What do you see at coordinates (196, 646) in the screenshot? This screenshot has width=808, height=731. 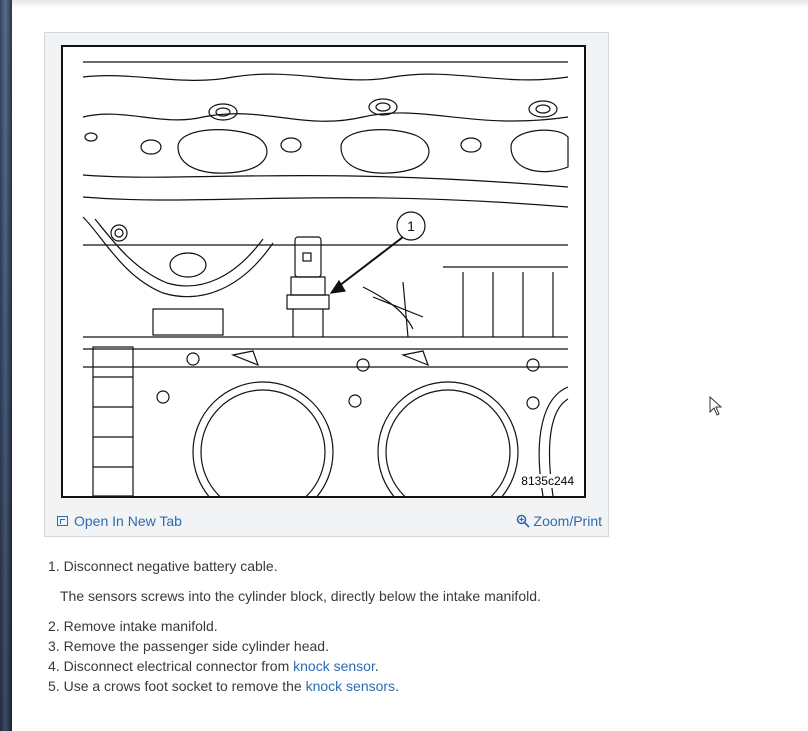 I see `step-text: Remove the passenger side cylinder head.` at bounding box center [196, 646].